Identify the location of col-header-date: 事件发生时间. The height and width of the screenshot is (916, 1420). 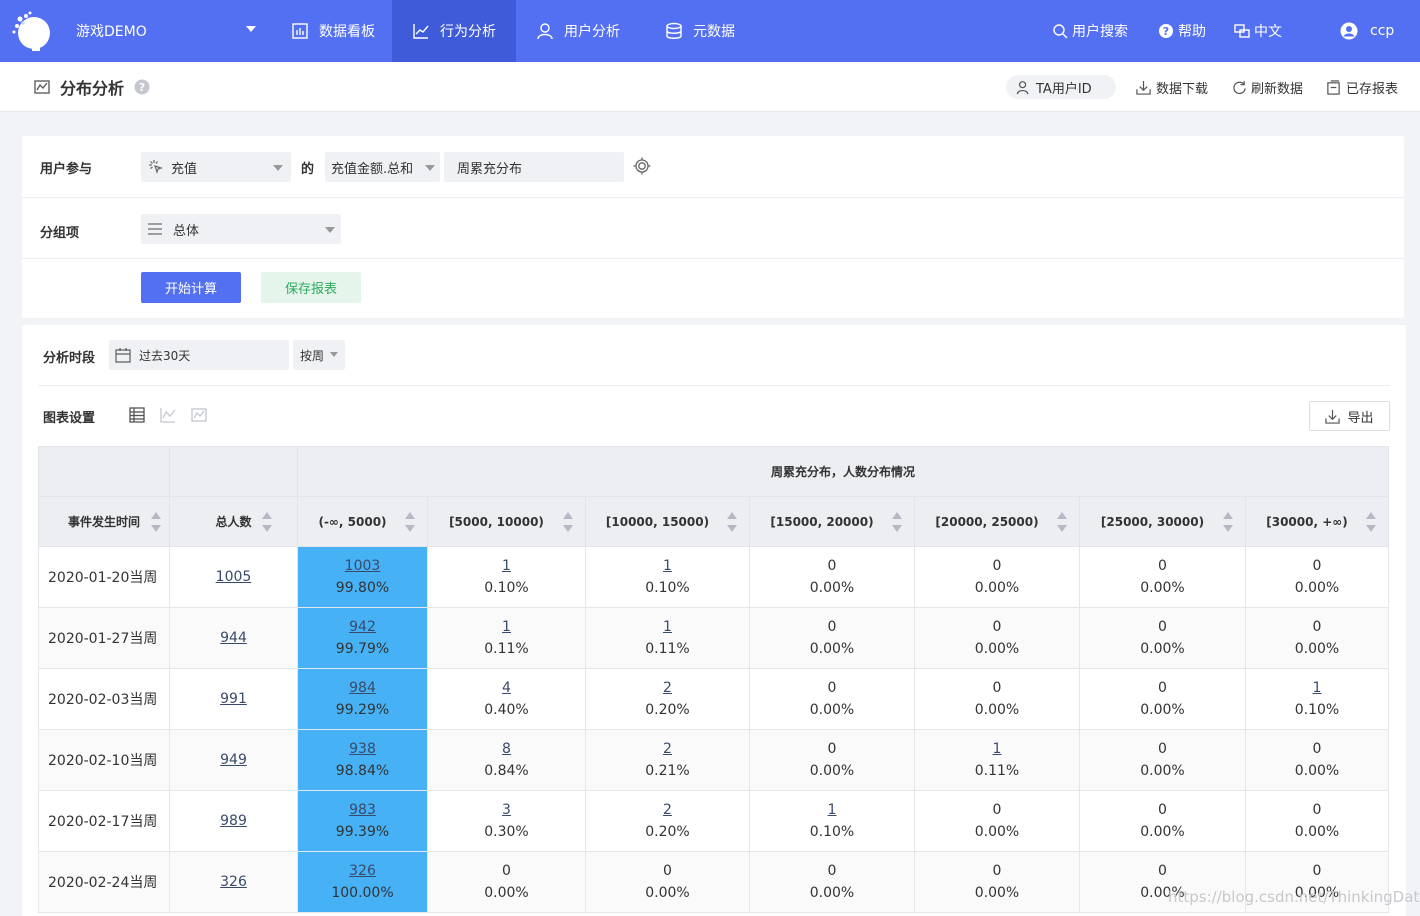
(104, 521).